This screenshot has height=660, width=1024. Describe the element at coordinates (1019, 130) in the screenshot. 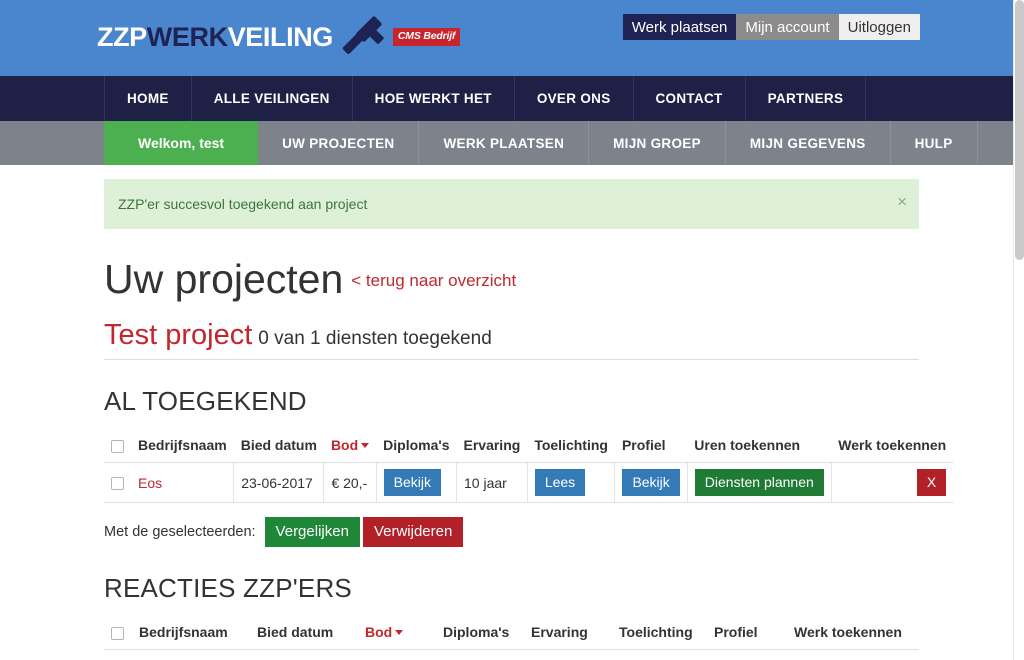

I see `scrollbar-thumb` at that location.